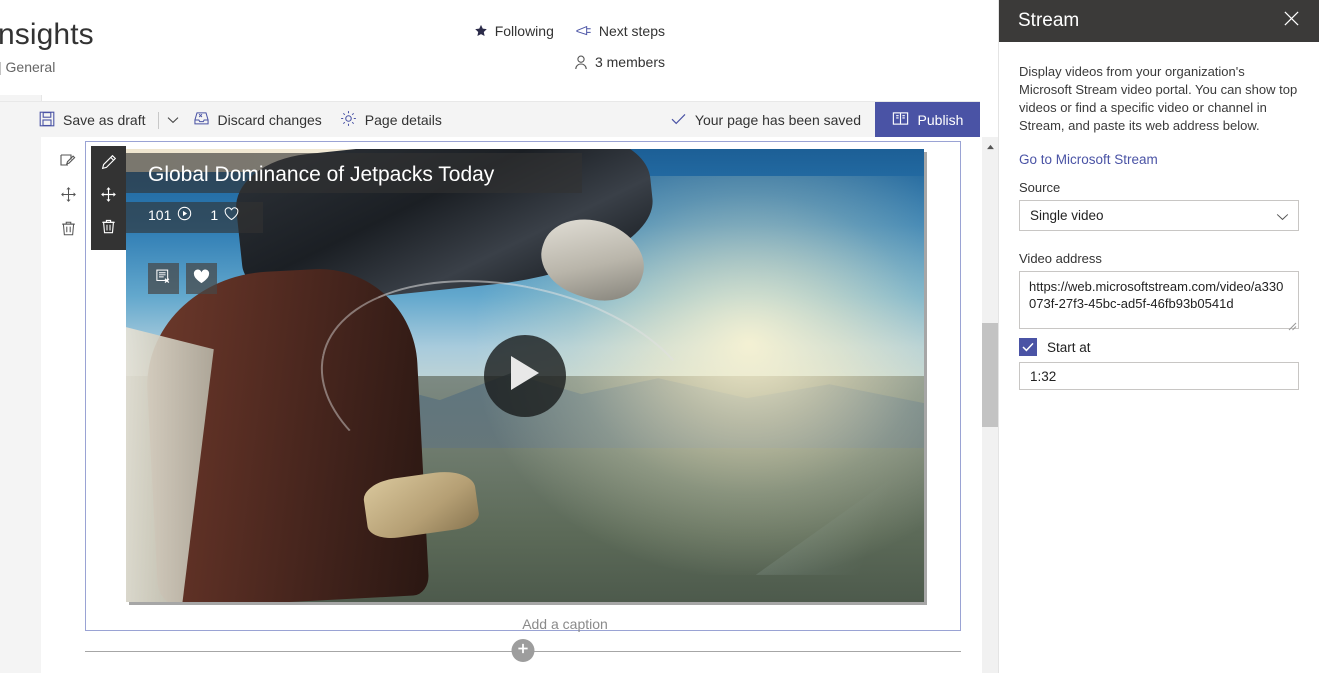  What do you see at coordinates (348, 120) in the screenshot?
I see `gear-icon` at bounding box center [348, 120].